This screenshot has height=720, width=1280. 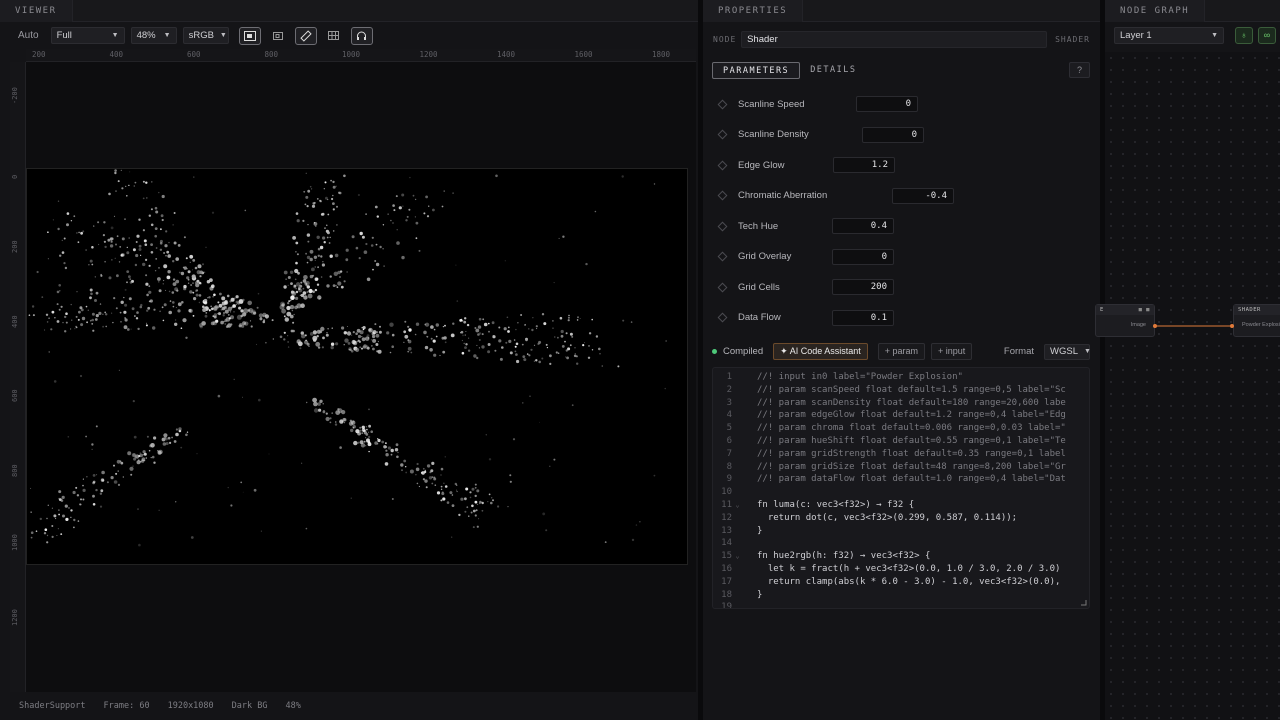 What do you see at coordinates (729, 479) in the screenshot?
I see `line-number: 9` at bounding box center [729, 479].